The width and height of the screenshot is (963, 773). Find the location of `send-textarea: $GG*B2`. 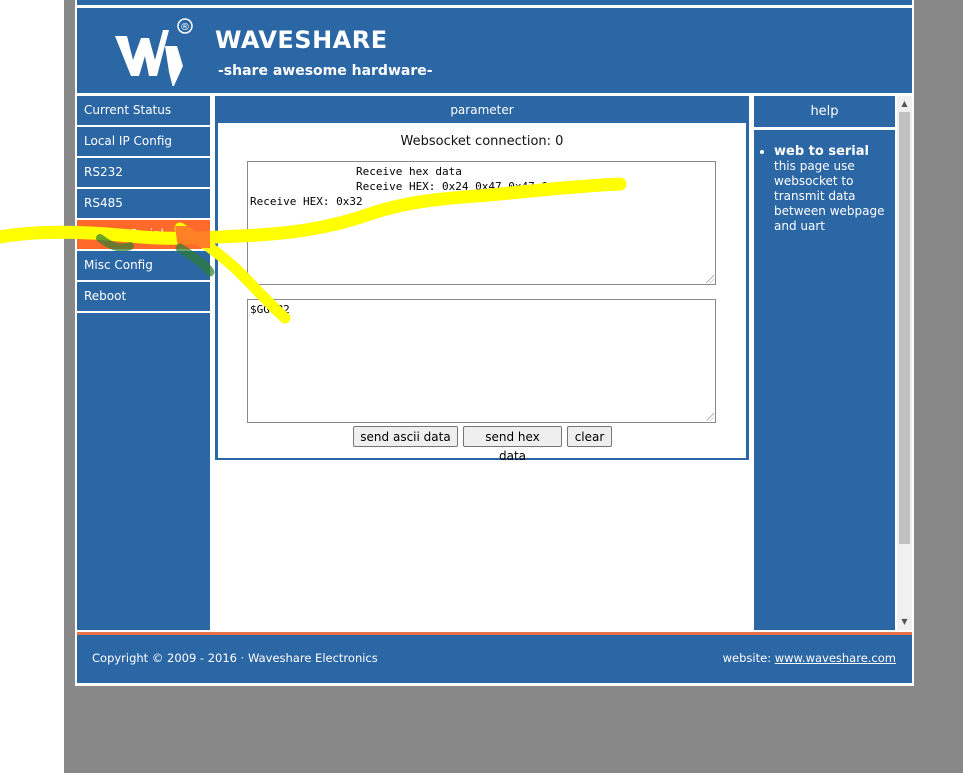

send-textarea: $GG*B2 is located at coordinates (481, 361).